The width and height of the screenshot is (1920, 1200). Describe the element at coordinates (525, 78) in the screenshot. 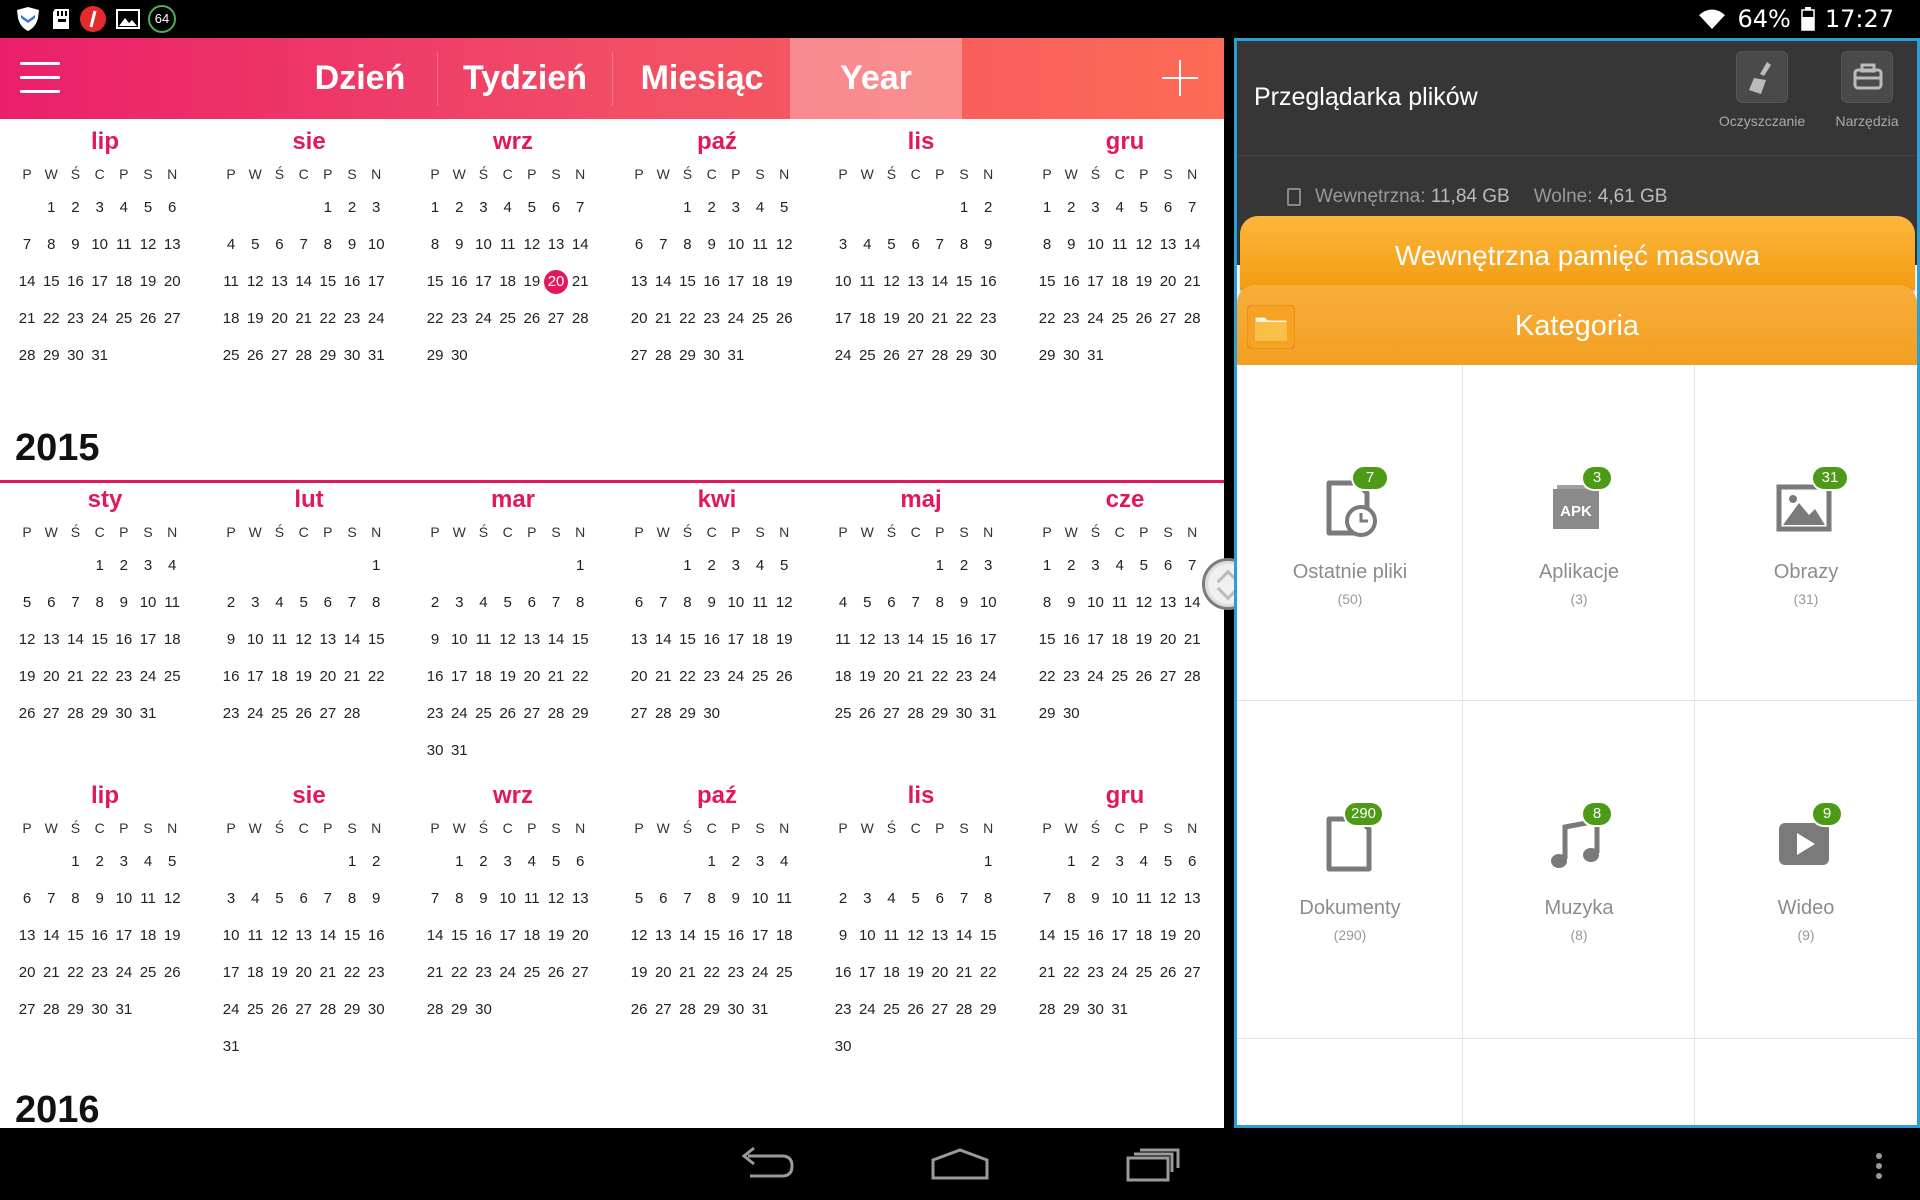

I see `tab-week: Tydzień` at that location.